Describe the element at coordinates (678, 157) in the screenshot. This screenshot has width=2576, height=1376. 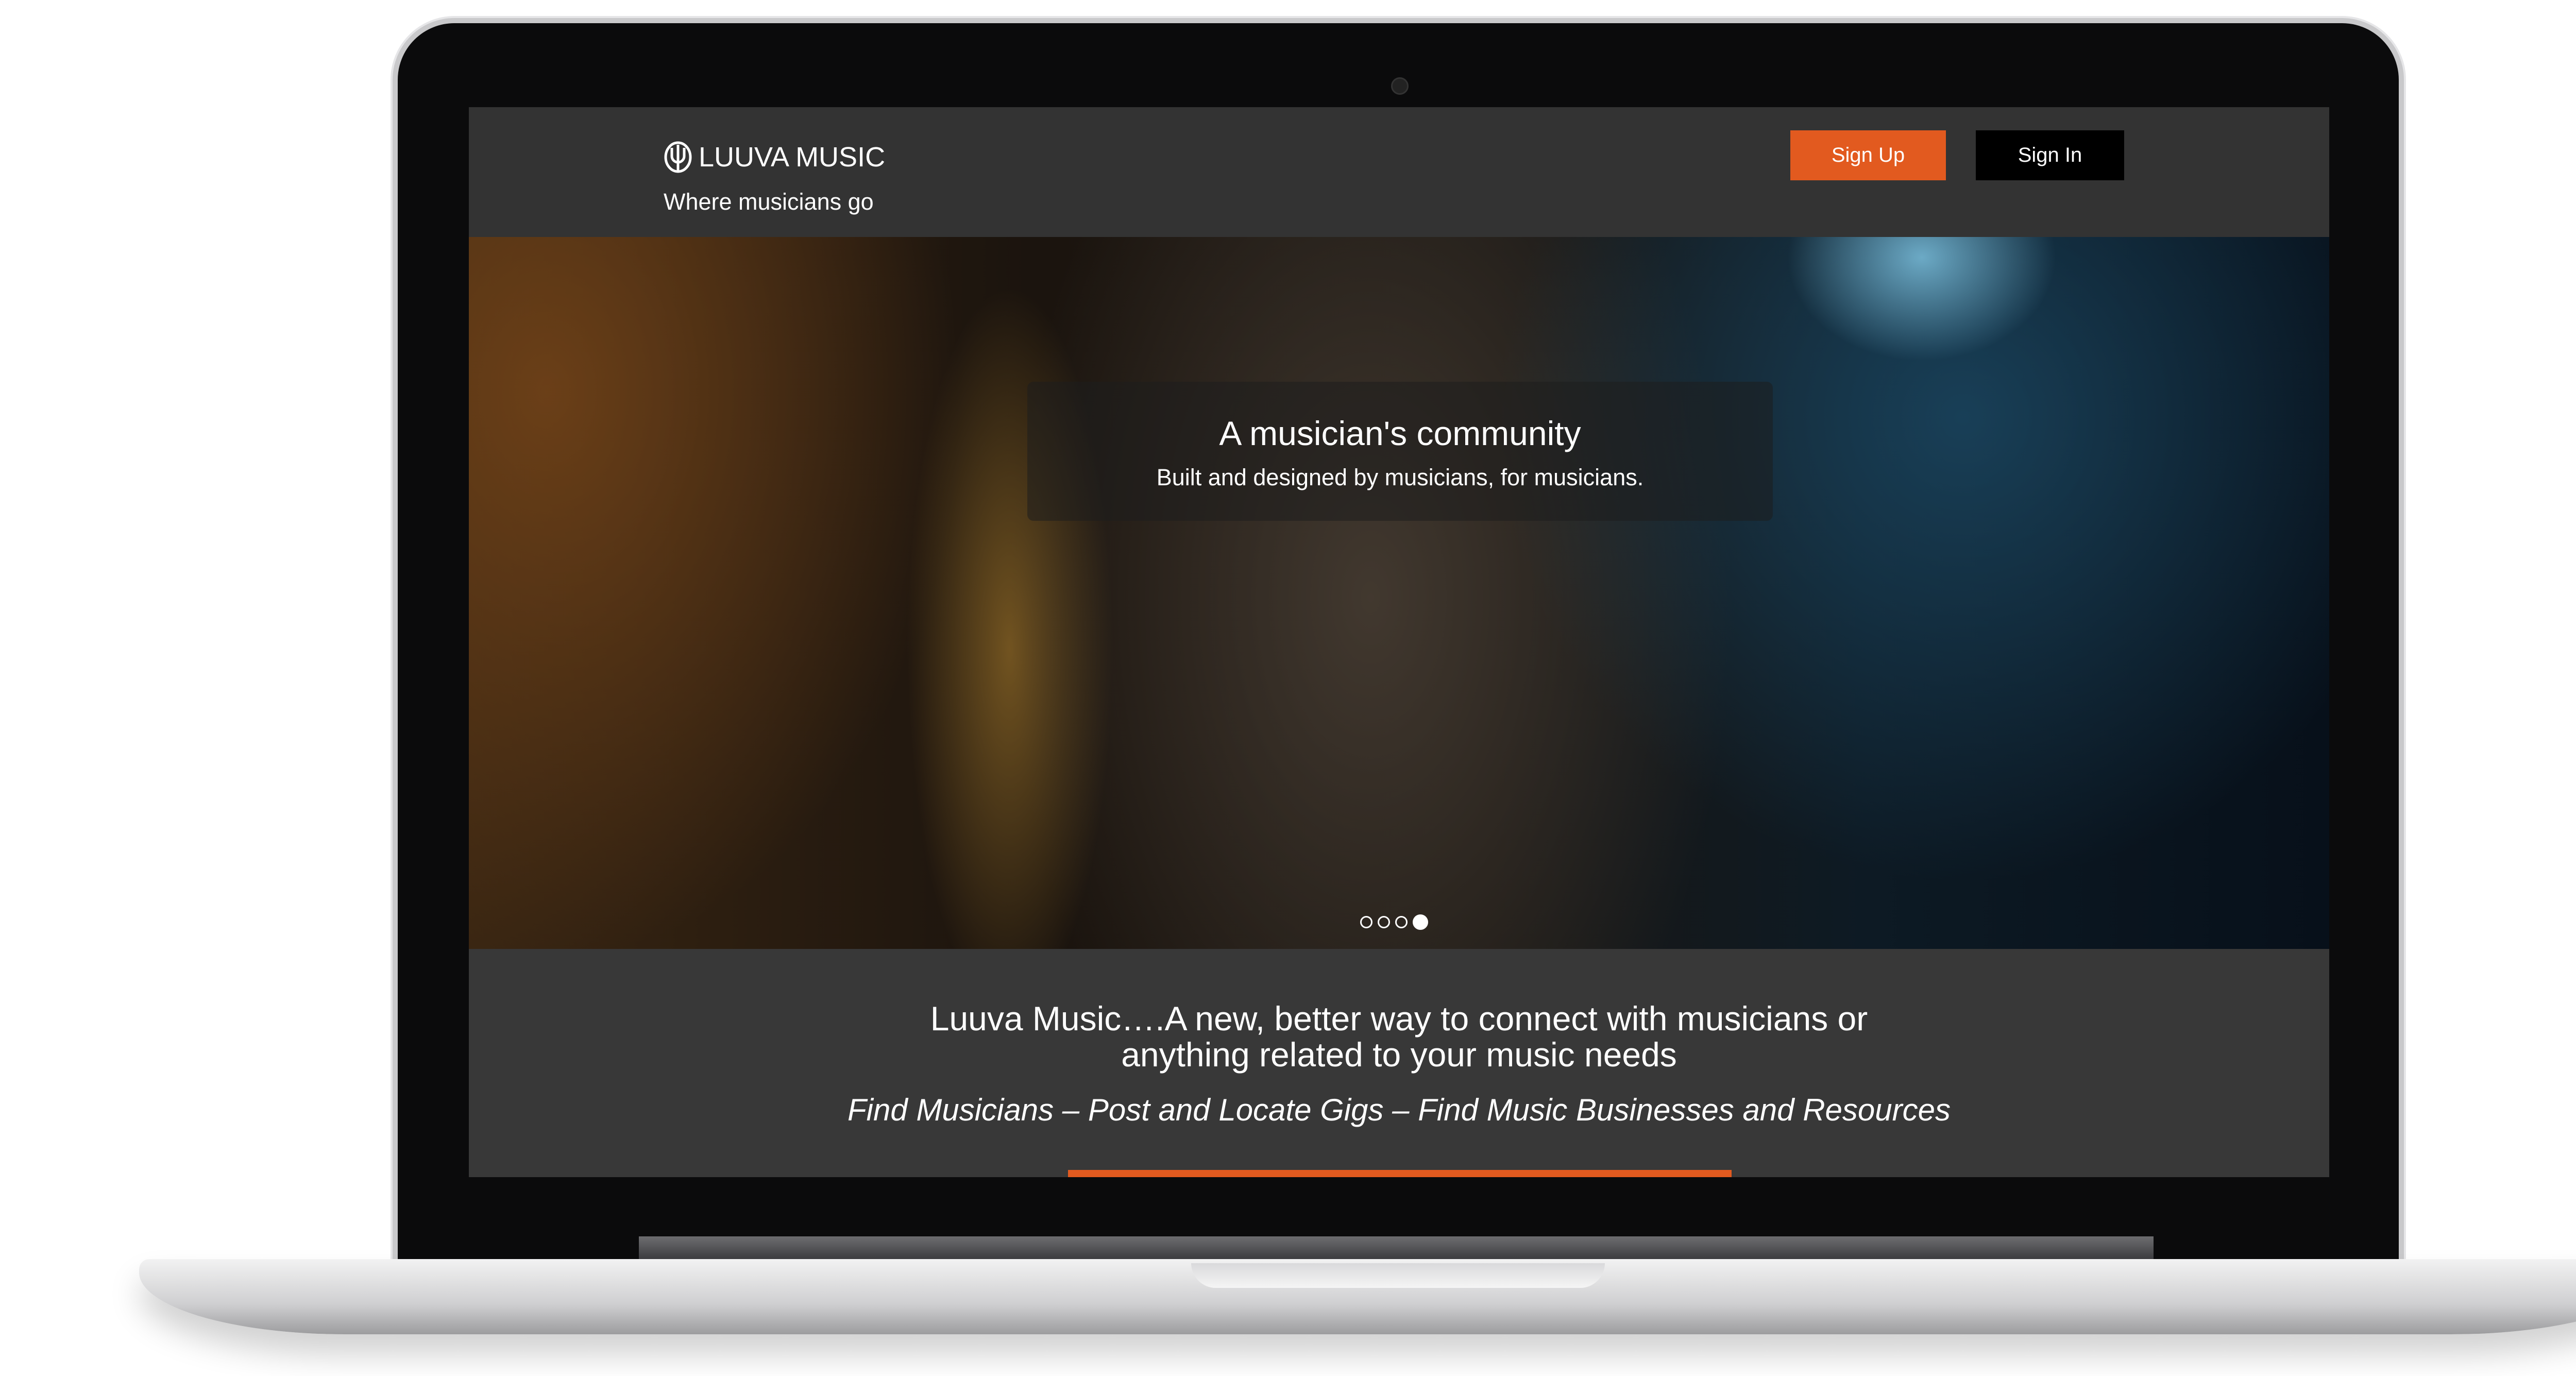
I see `luuva-logo-icon` at that location.